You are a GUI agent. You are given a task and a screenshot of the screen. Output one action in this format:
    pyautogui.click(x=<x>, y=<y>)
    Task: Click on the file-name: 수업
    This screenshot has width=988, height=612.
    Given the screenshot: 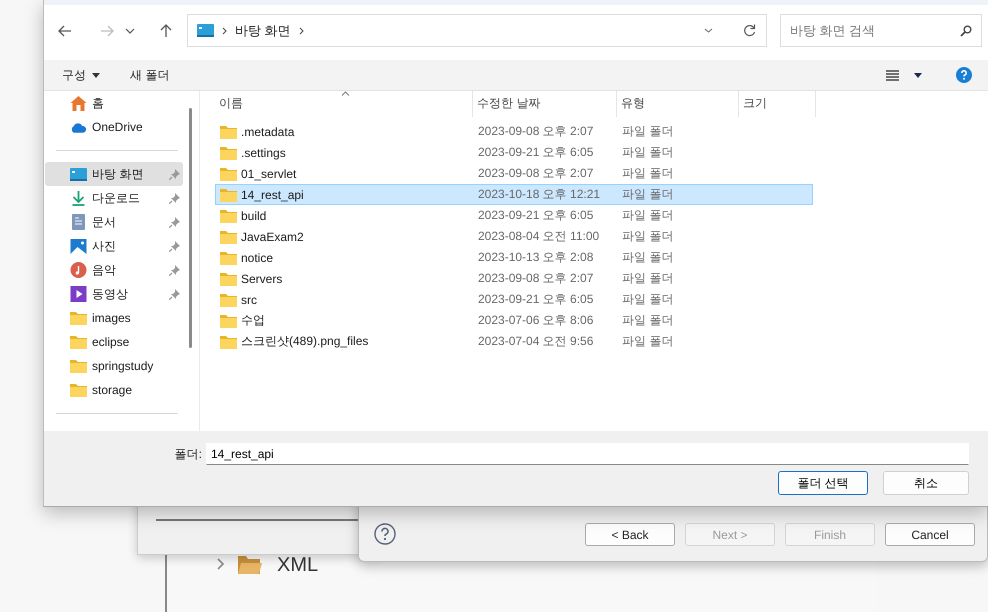 What is the action you would take?
    pyautogui.click(x=253, y=320)
    